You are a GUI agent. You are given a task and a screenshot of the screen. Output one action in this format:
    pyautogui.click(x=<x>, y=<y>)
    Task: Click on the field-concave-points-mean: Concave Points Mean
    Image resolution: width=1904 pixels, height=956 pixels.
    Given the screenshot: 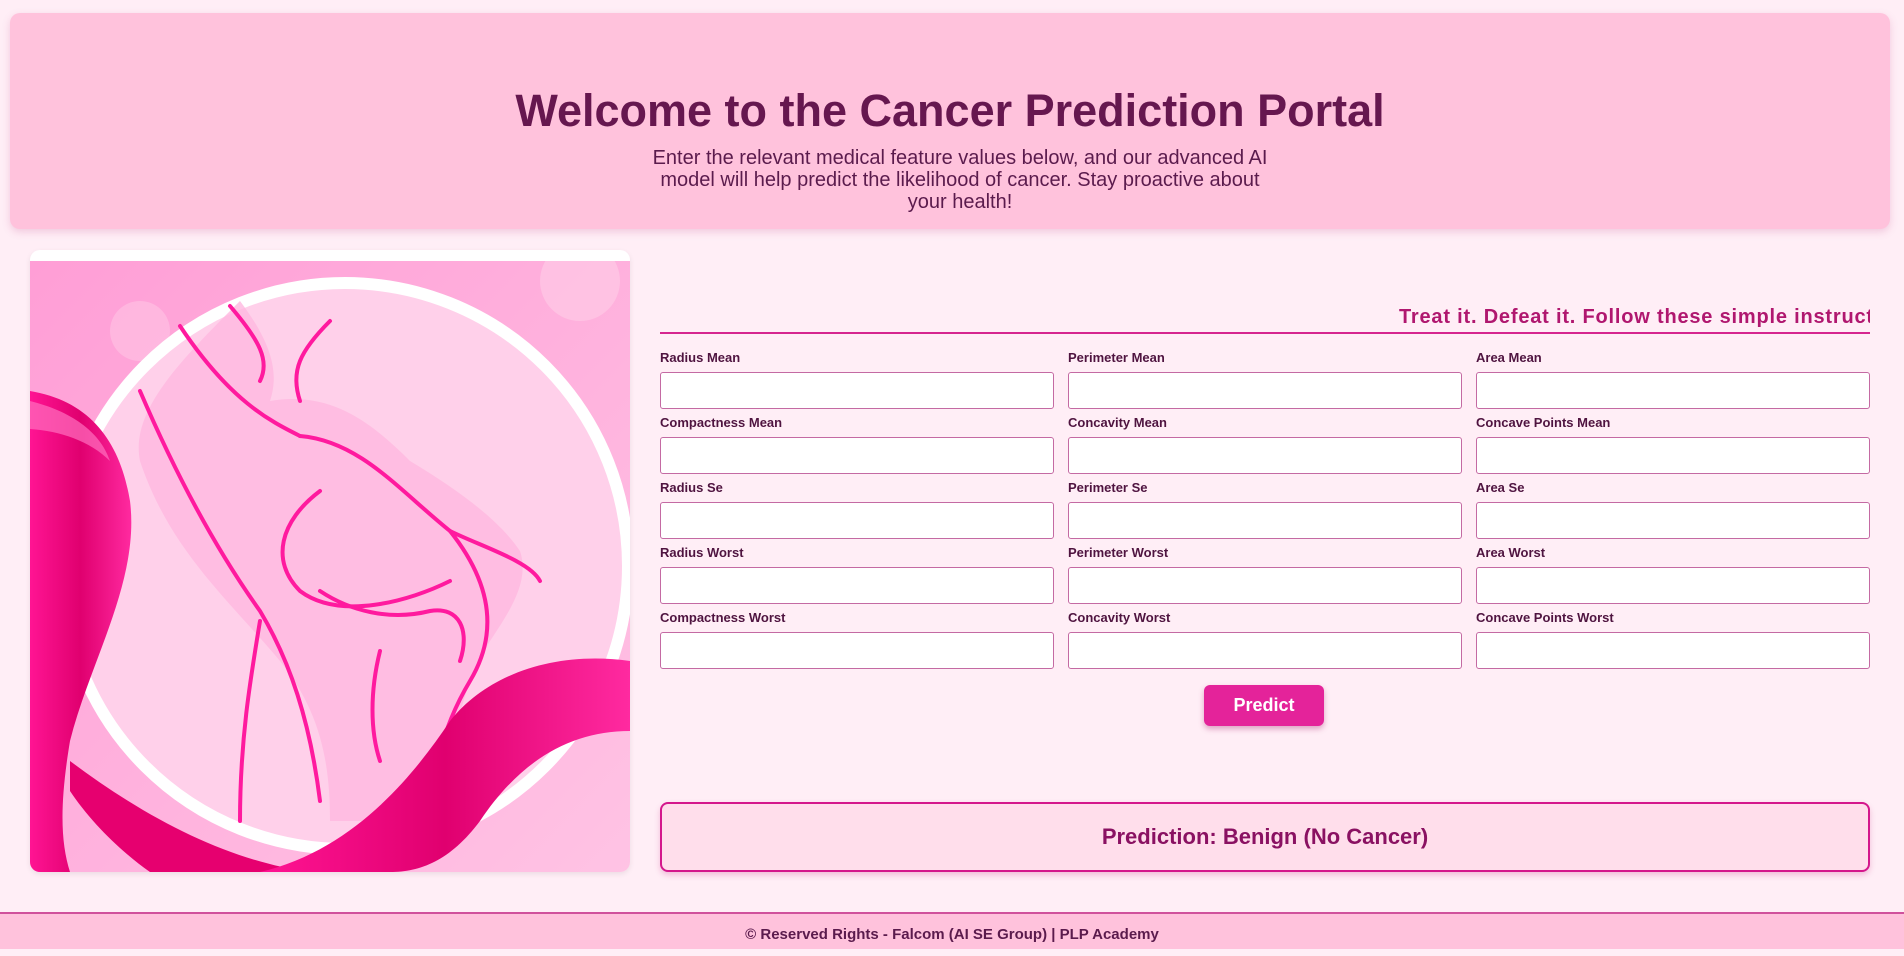 What is the action you would take?
    pyautogui.click(x=1673, y=444)
    